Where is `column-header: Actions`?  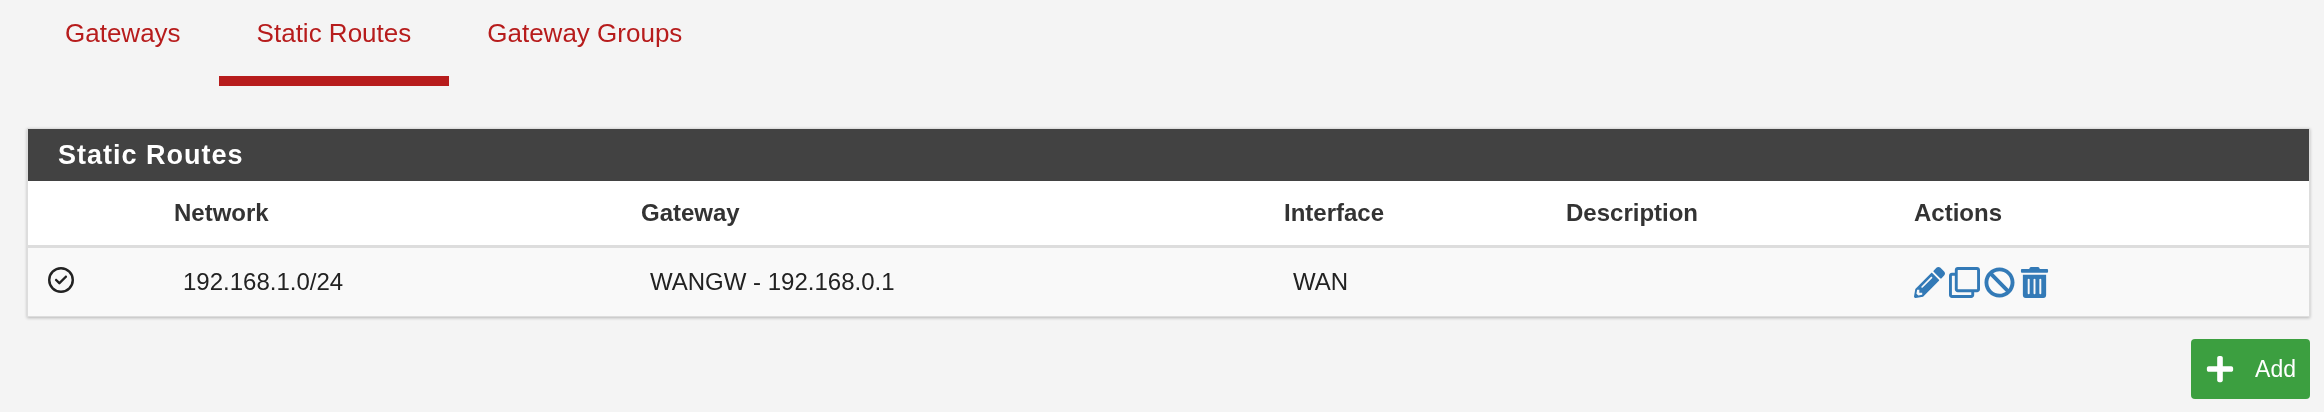 column-header: Actions is located at coordinates (1958, 213).